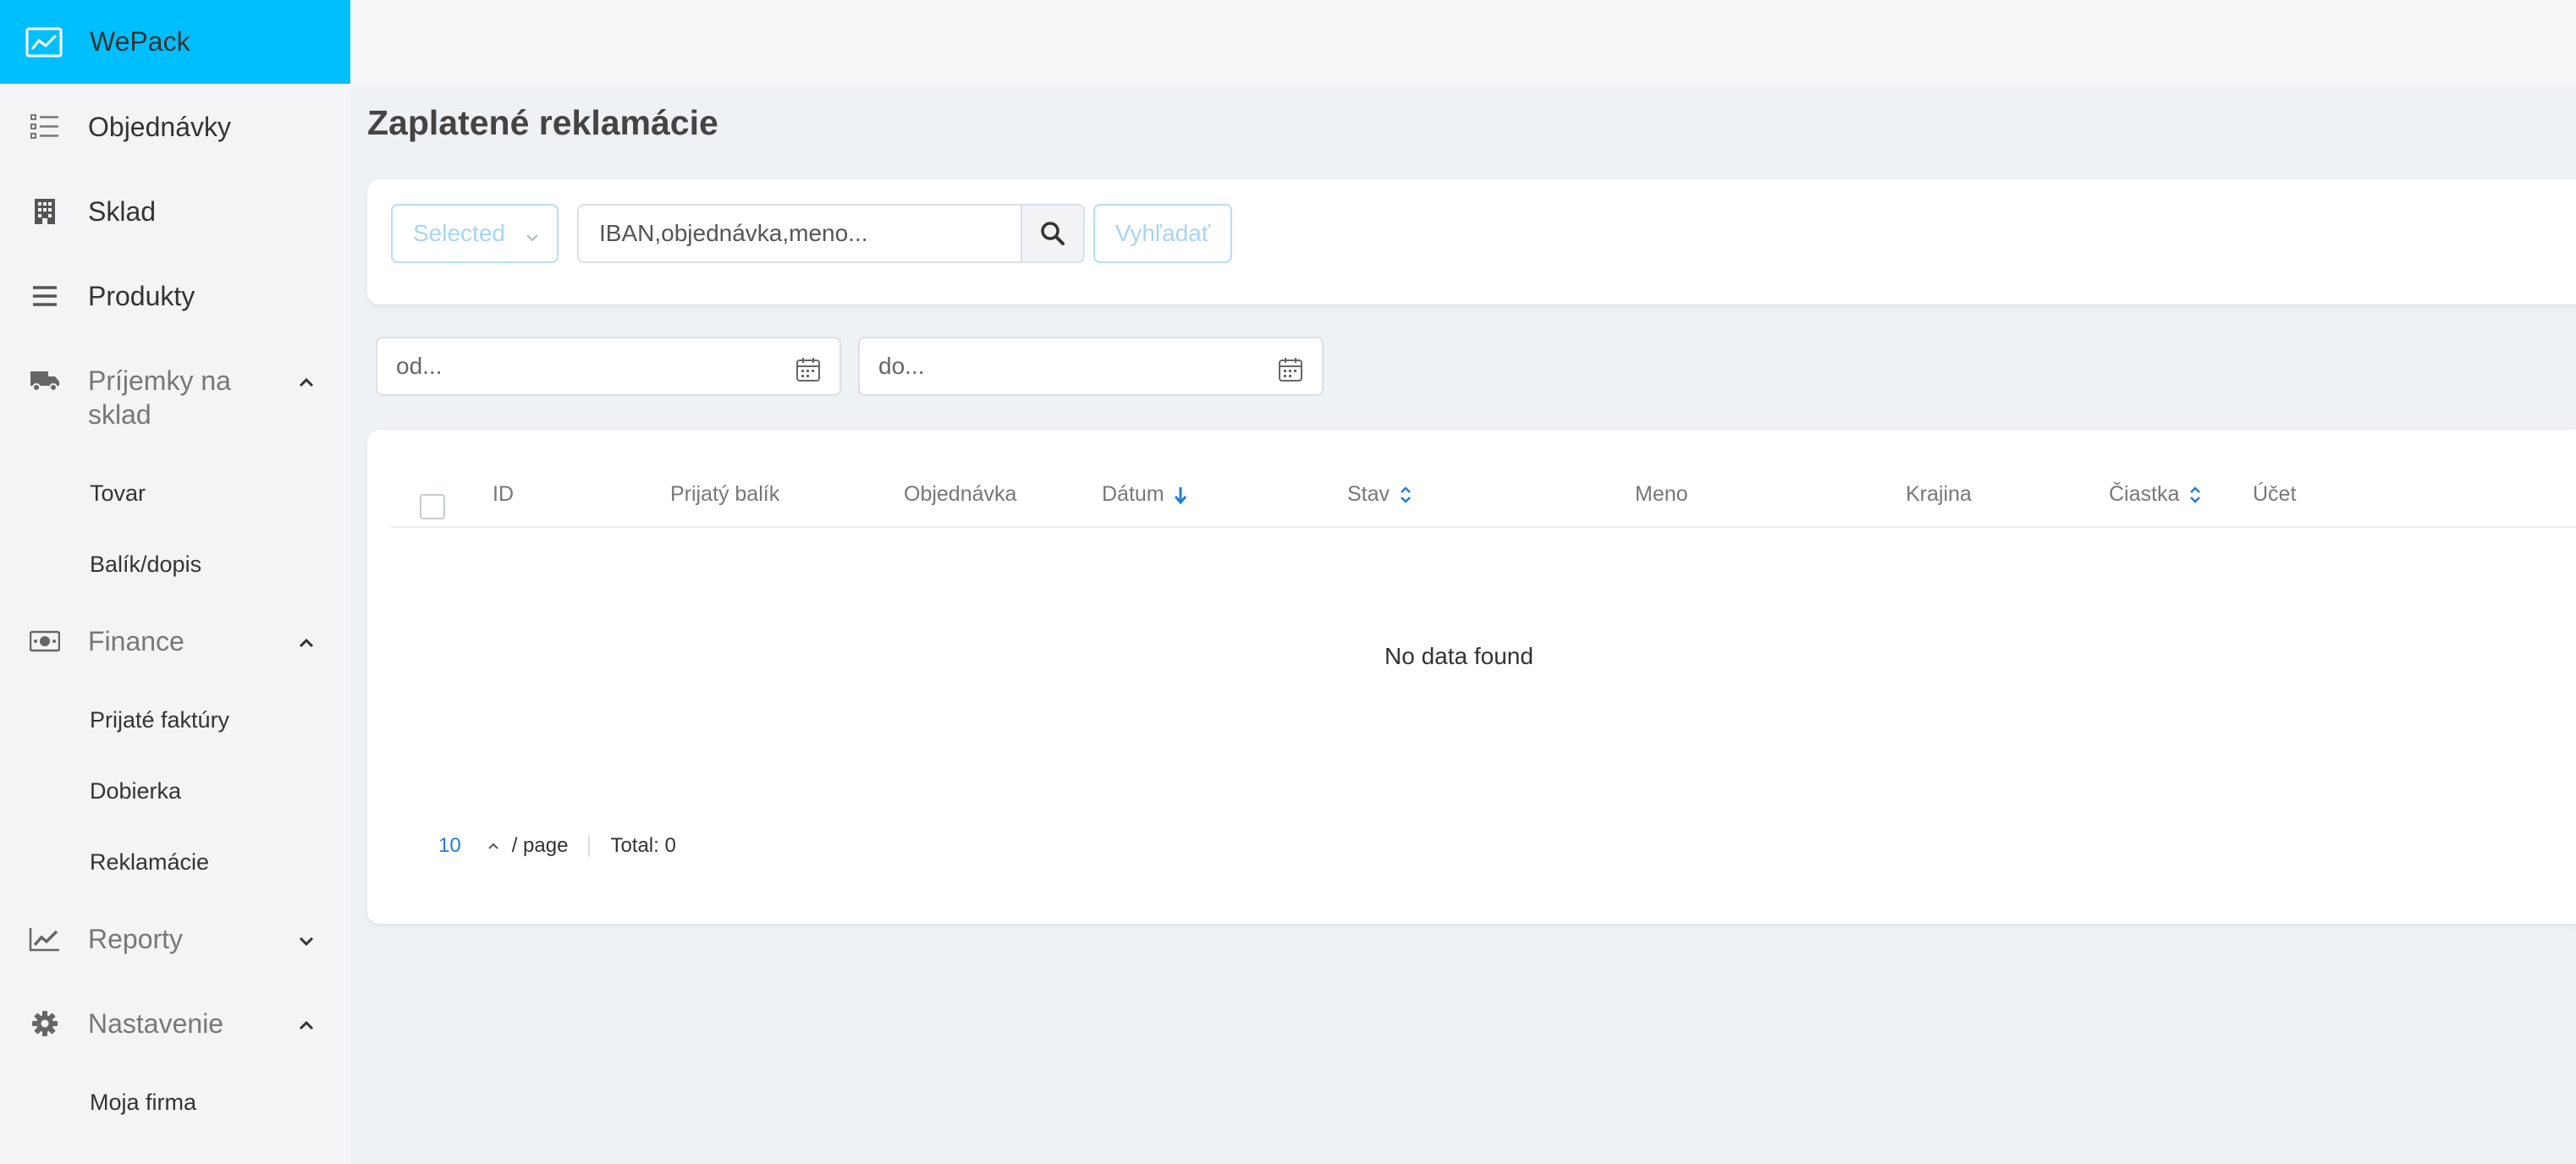 The height and width of the screenshot is (1164, 2576). I want to click on column-received-parcel: Prijatý balík, so click(724, 494).